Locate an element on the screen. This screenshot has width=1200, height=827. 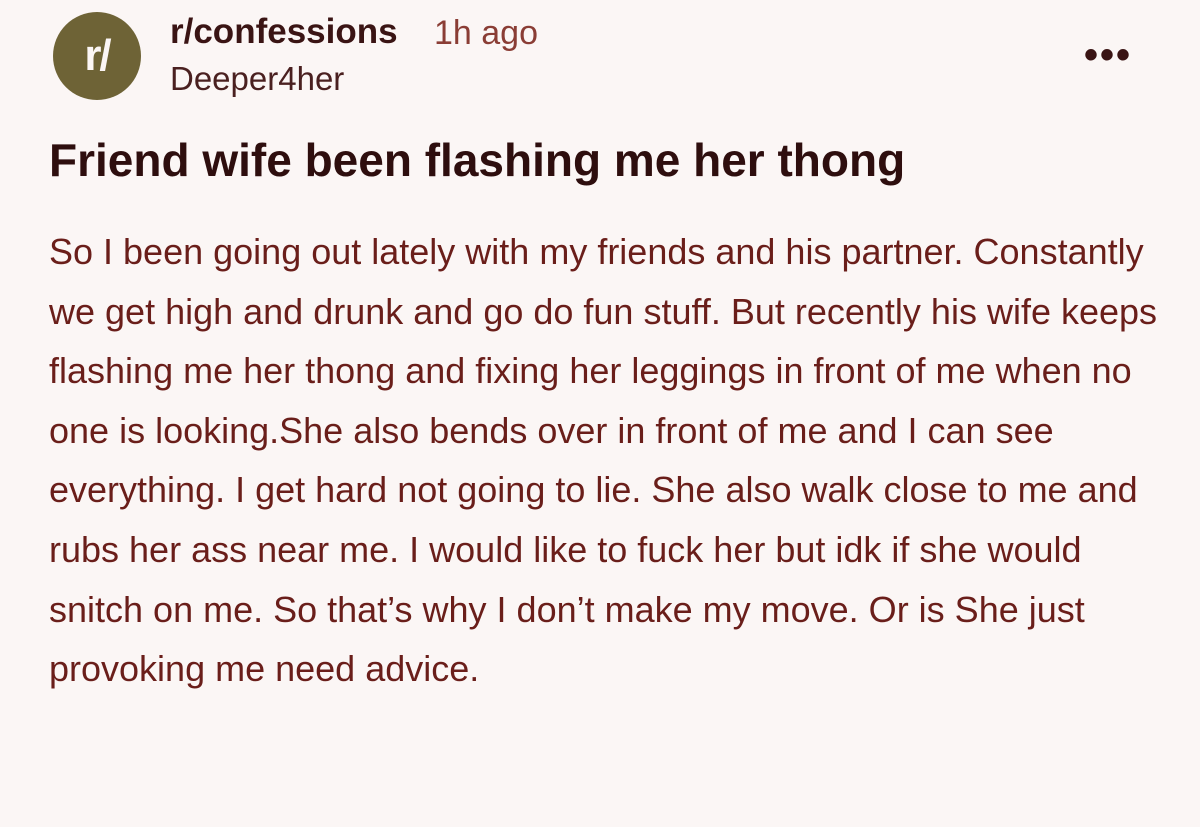
post-title: Friend wife been flashing me her thong is located at coordinates (609, 160).